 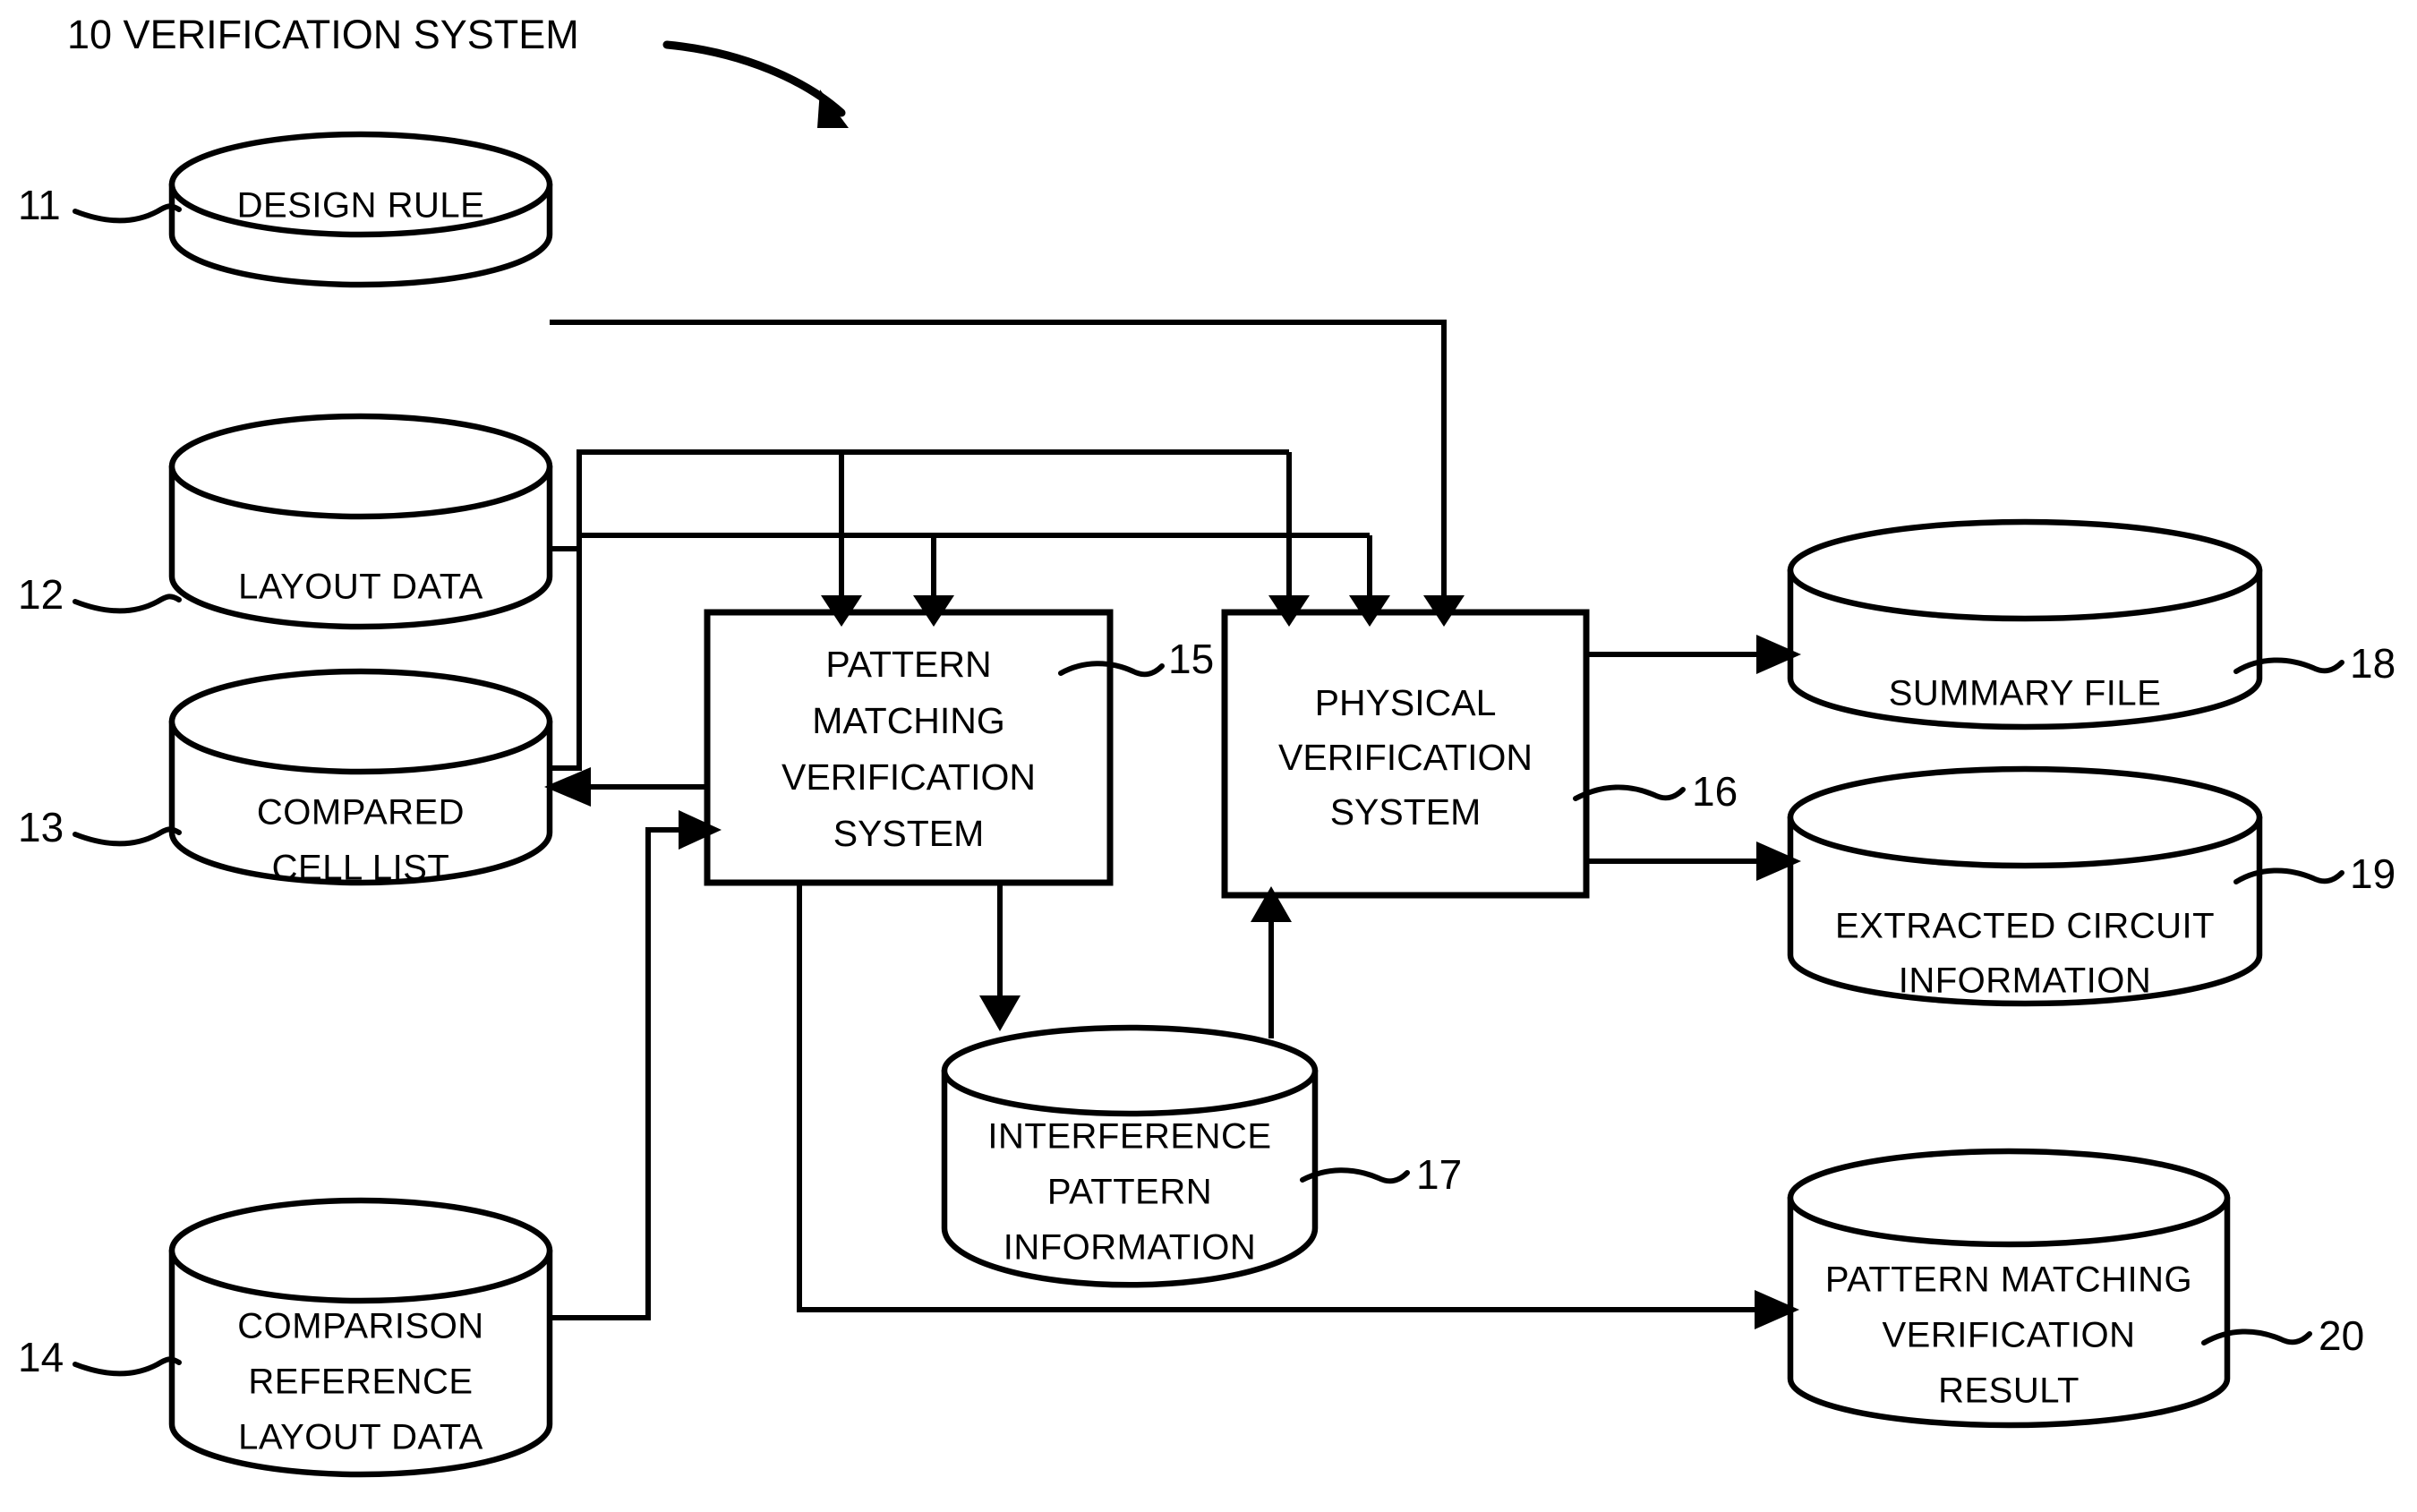 I want to click on refnum-16: 16, so click(x=1655, y=791).